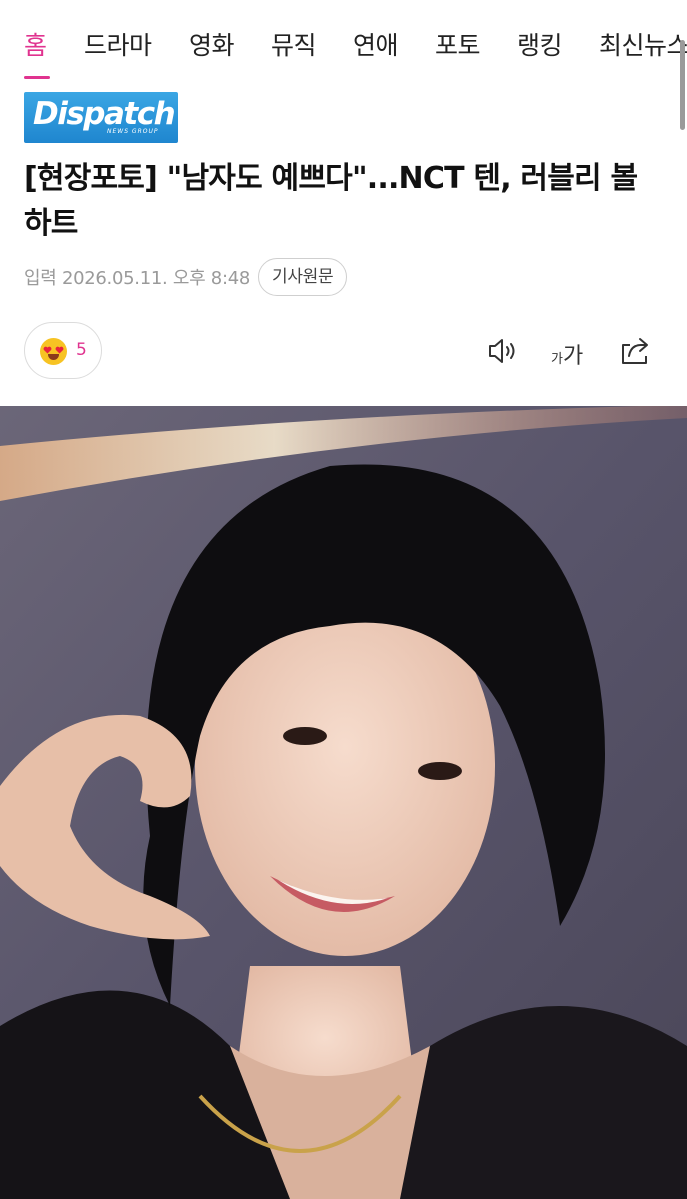  What do you see at coordinates (133, 131) in the screenshot?
I see `logo-tagline: NEWS GROUP` at bounding box center [133, 131].